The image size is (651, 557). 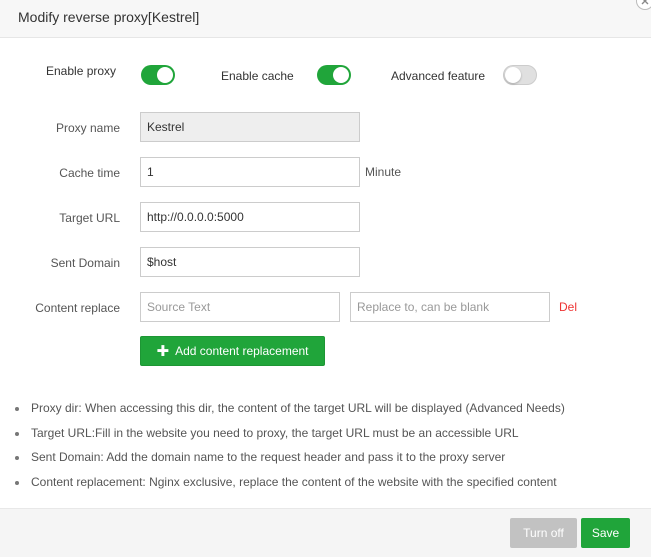 What do you see at coordinates (250, 262) in the screenshot?
I see `sent-domain-input` at bounding box center [250, 262].